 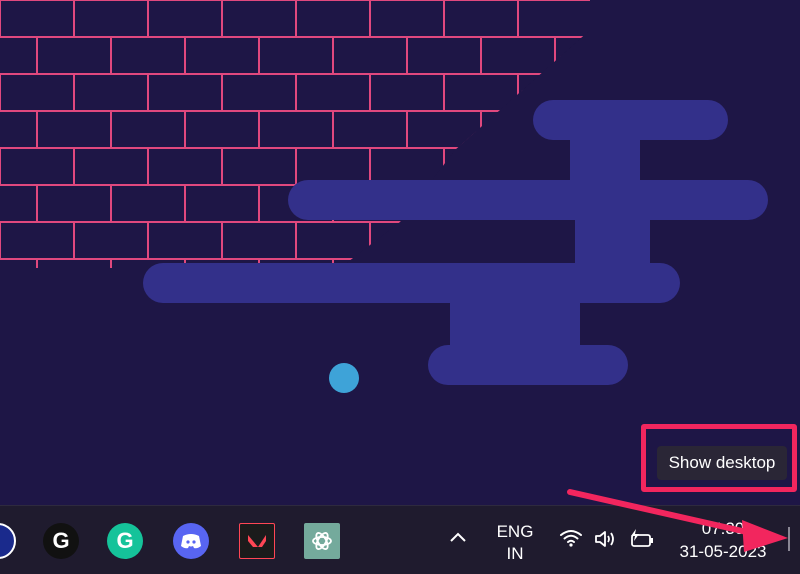 I want to click on language-label: ENG, so click(x=515, y=531).